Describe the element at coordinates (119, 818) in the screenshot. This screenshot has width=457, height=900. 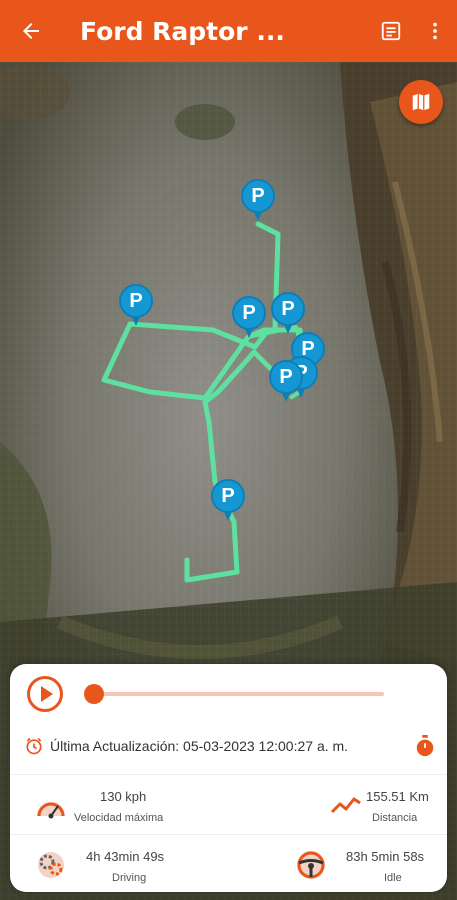
I see `max-speed-label: Velocidad máxima` at that location.